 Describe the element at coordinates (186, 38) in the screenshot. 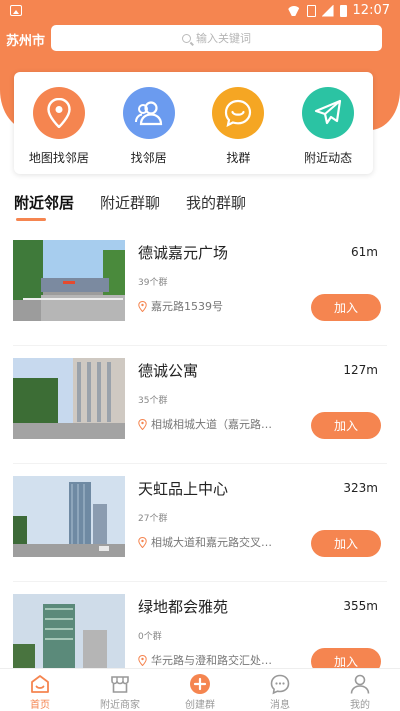

I see `search-icon` at that location.